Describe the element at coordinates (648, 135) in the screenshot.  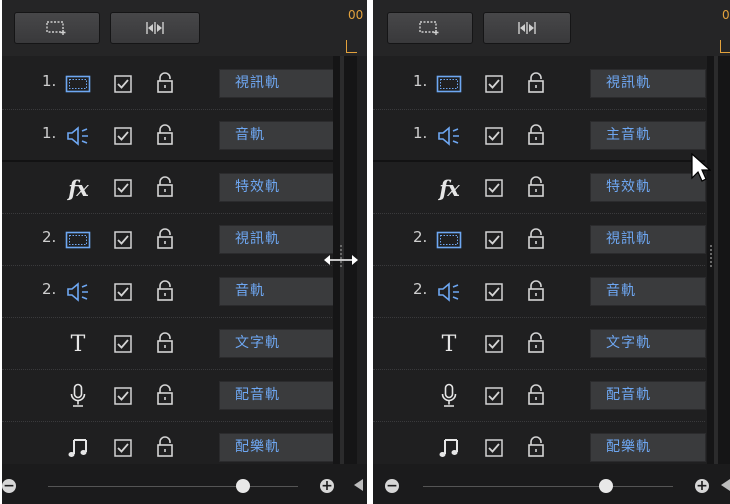
I see `track-name-field: 主音軌` at that location.